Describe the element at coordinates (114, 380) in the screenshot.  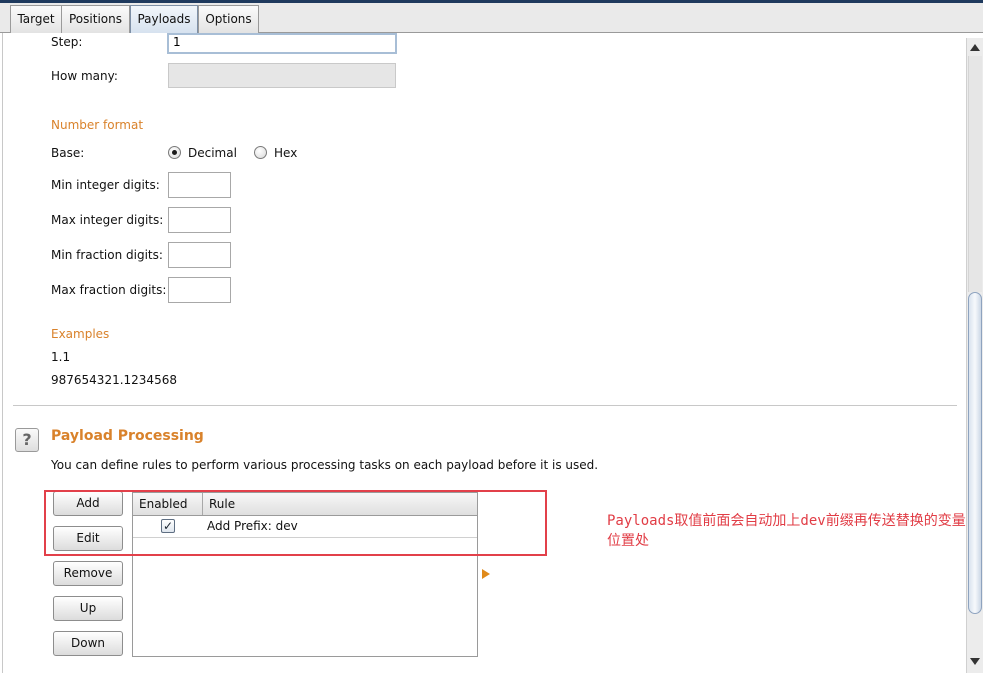
I see `example-item: 987654321.1234568` at that location.